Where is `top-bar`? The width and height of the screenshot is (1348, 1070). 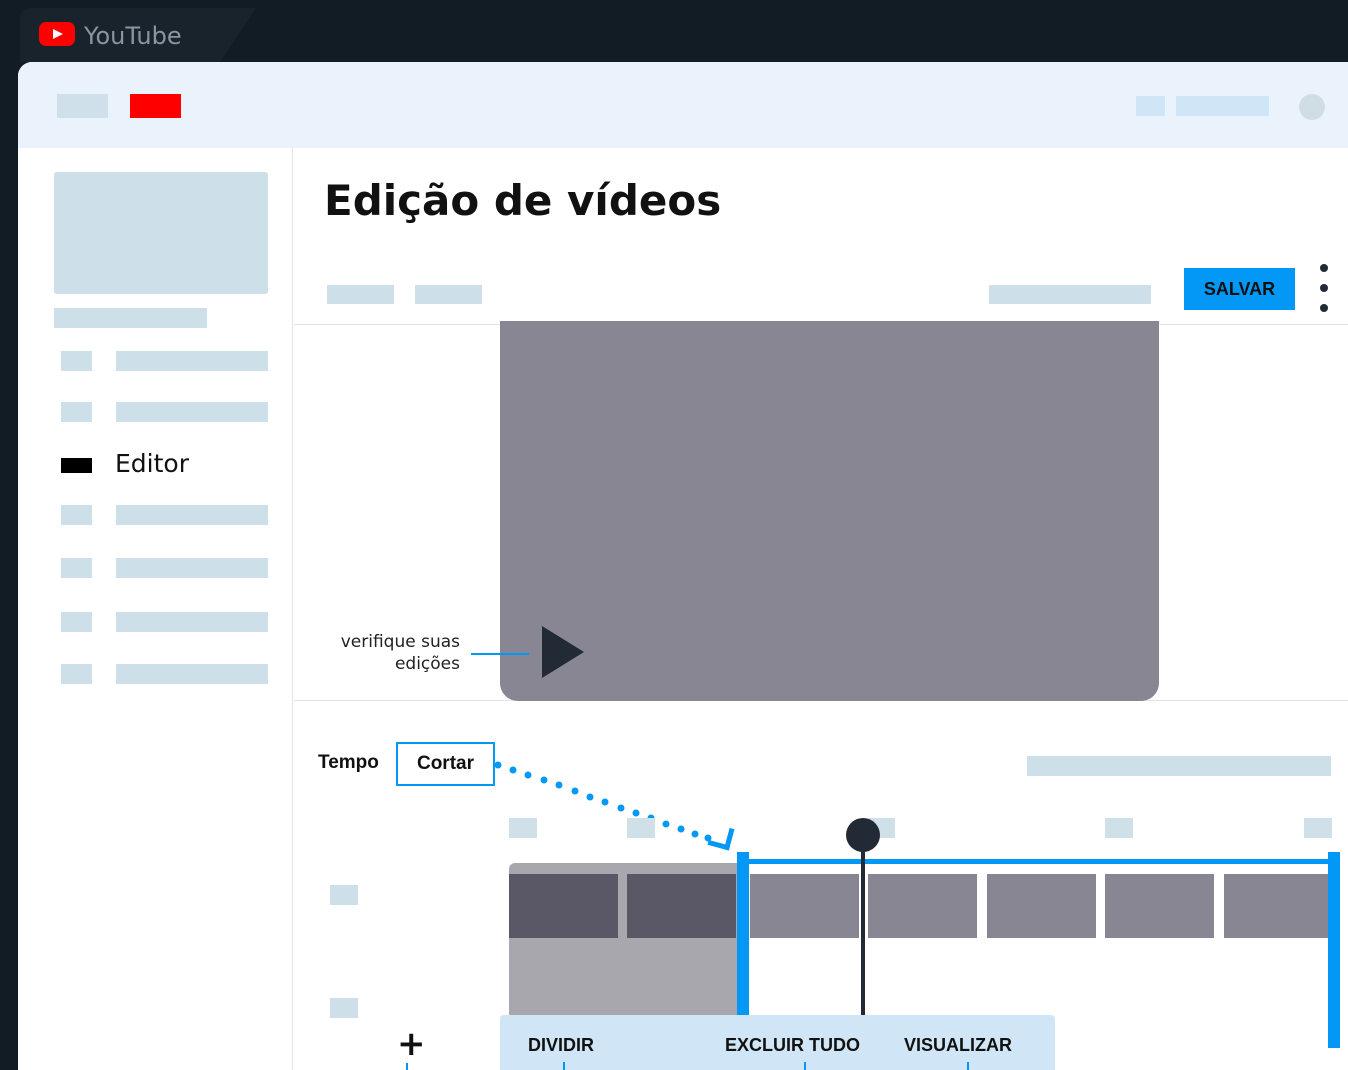
top-bar is located at coordinates (683, 105).